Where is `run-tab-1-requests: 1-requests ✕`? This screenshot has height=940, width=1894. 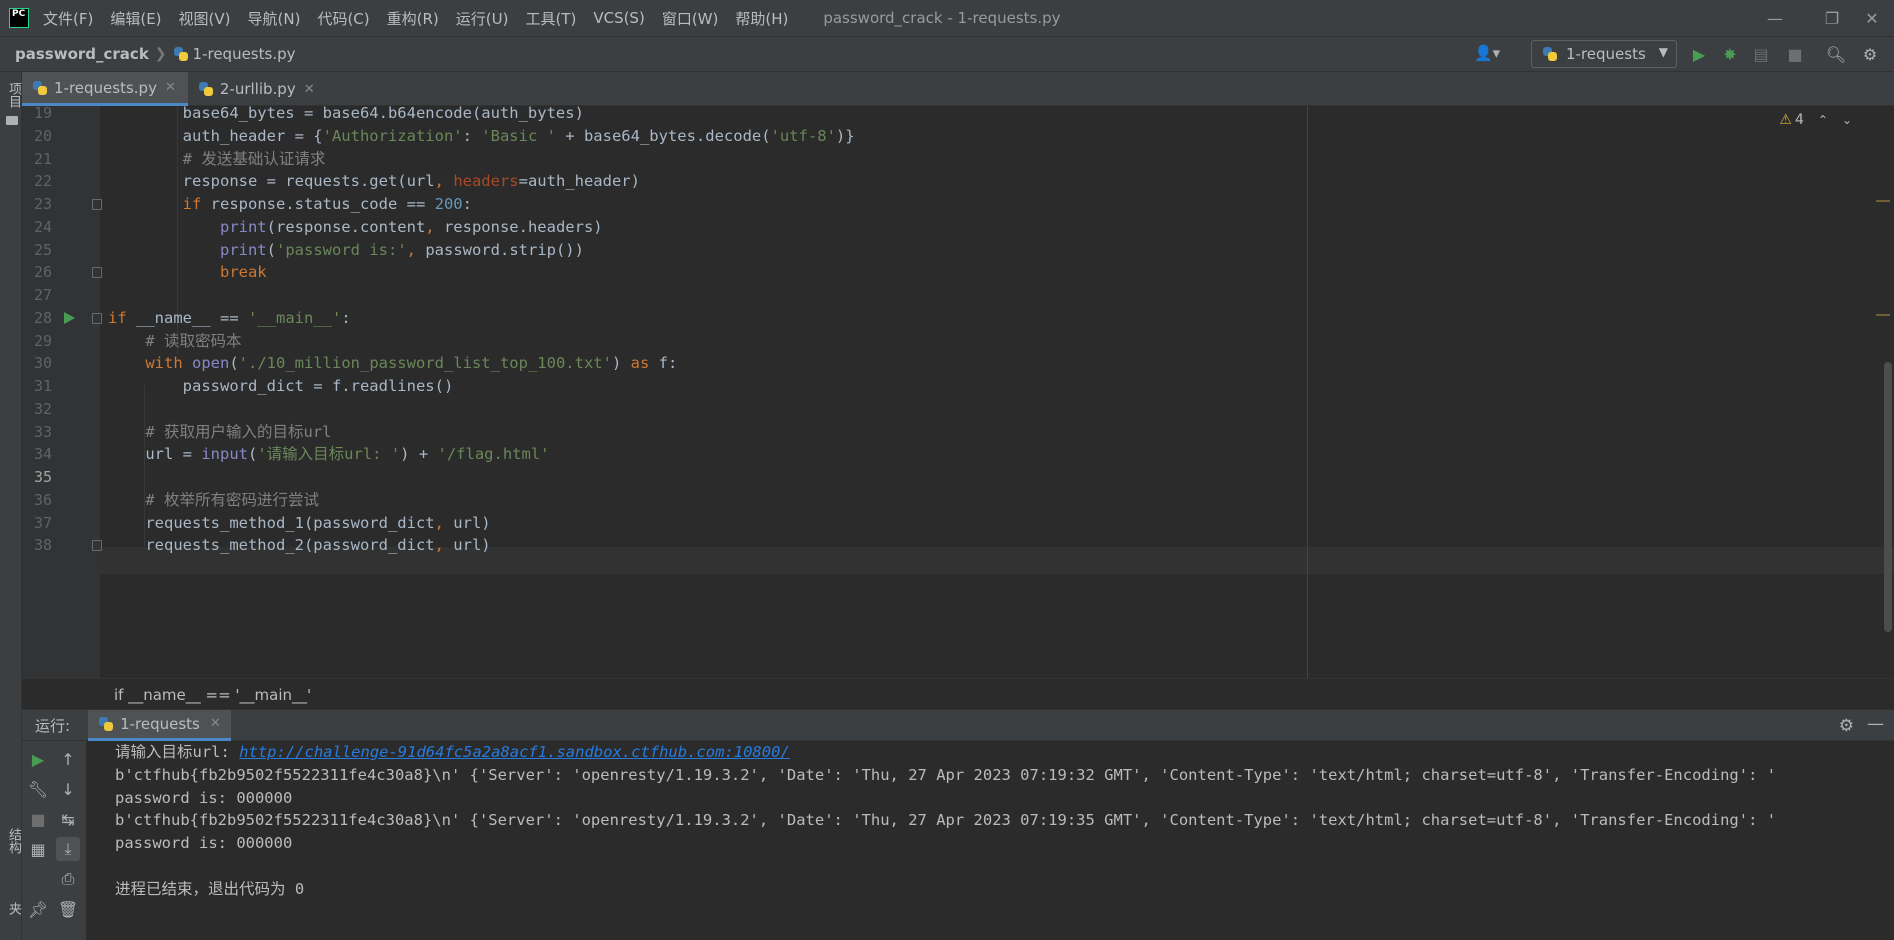
run-tab-1-requests: 1-requests ✕ is located at coordinates (159, 725).